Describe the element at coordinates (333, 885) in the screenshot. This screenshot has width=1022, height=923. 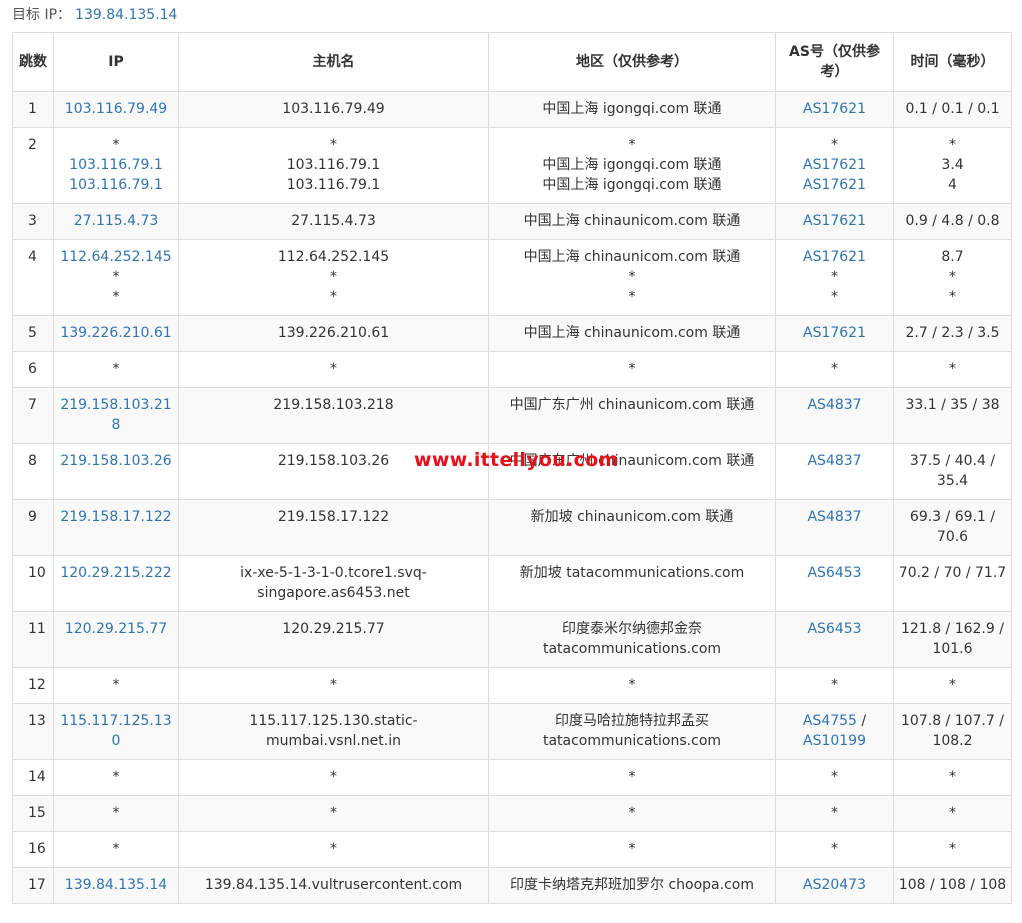
I see `hostname-cell-value: 139.84.135.14.vultrusercontent.com` at that location.